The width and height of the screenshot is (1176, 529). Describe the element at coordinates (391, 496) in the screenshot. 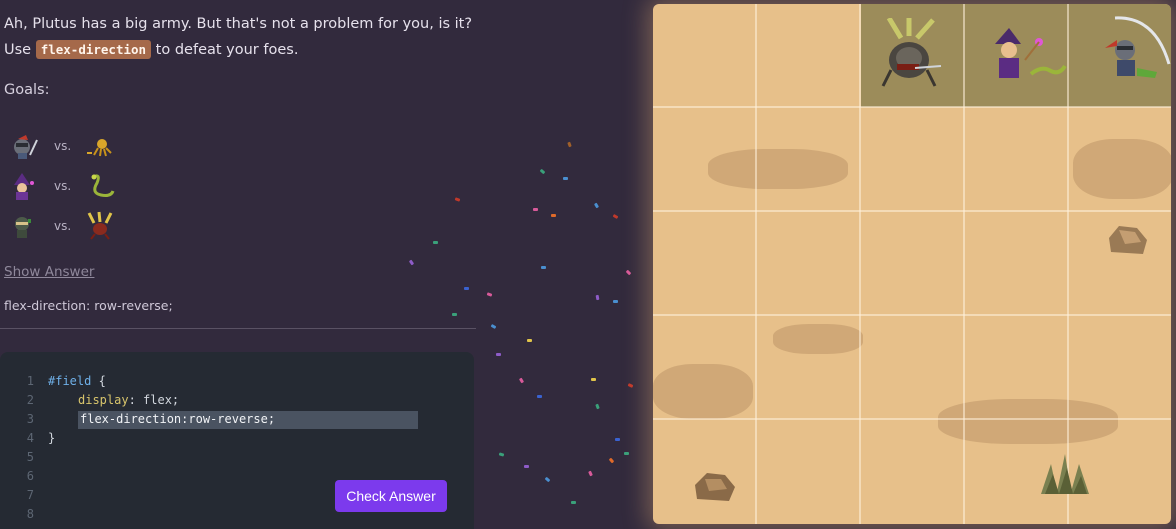

I see `check-answer-button: Check Answer` at that location.